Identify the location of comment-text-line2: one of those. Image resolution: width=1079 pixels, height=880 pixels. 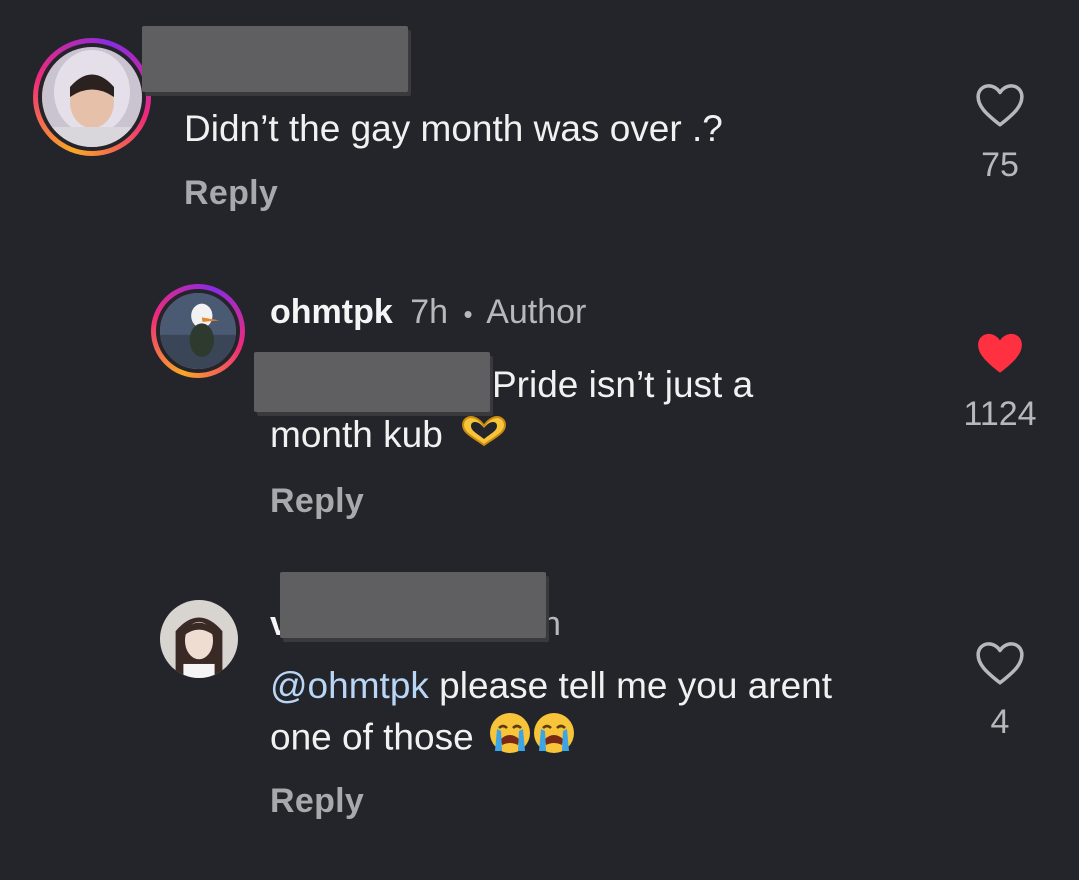
(423, 739).